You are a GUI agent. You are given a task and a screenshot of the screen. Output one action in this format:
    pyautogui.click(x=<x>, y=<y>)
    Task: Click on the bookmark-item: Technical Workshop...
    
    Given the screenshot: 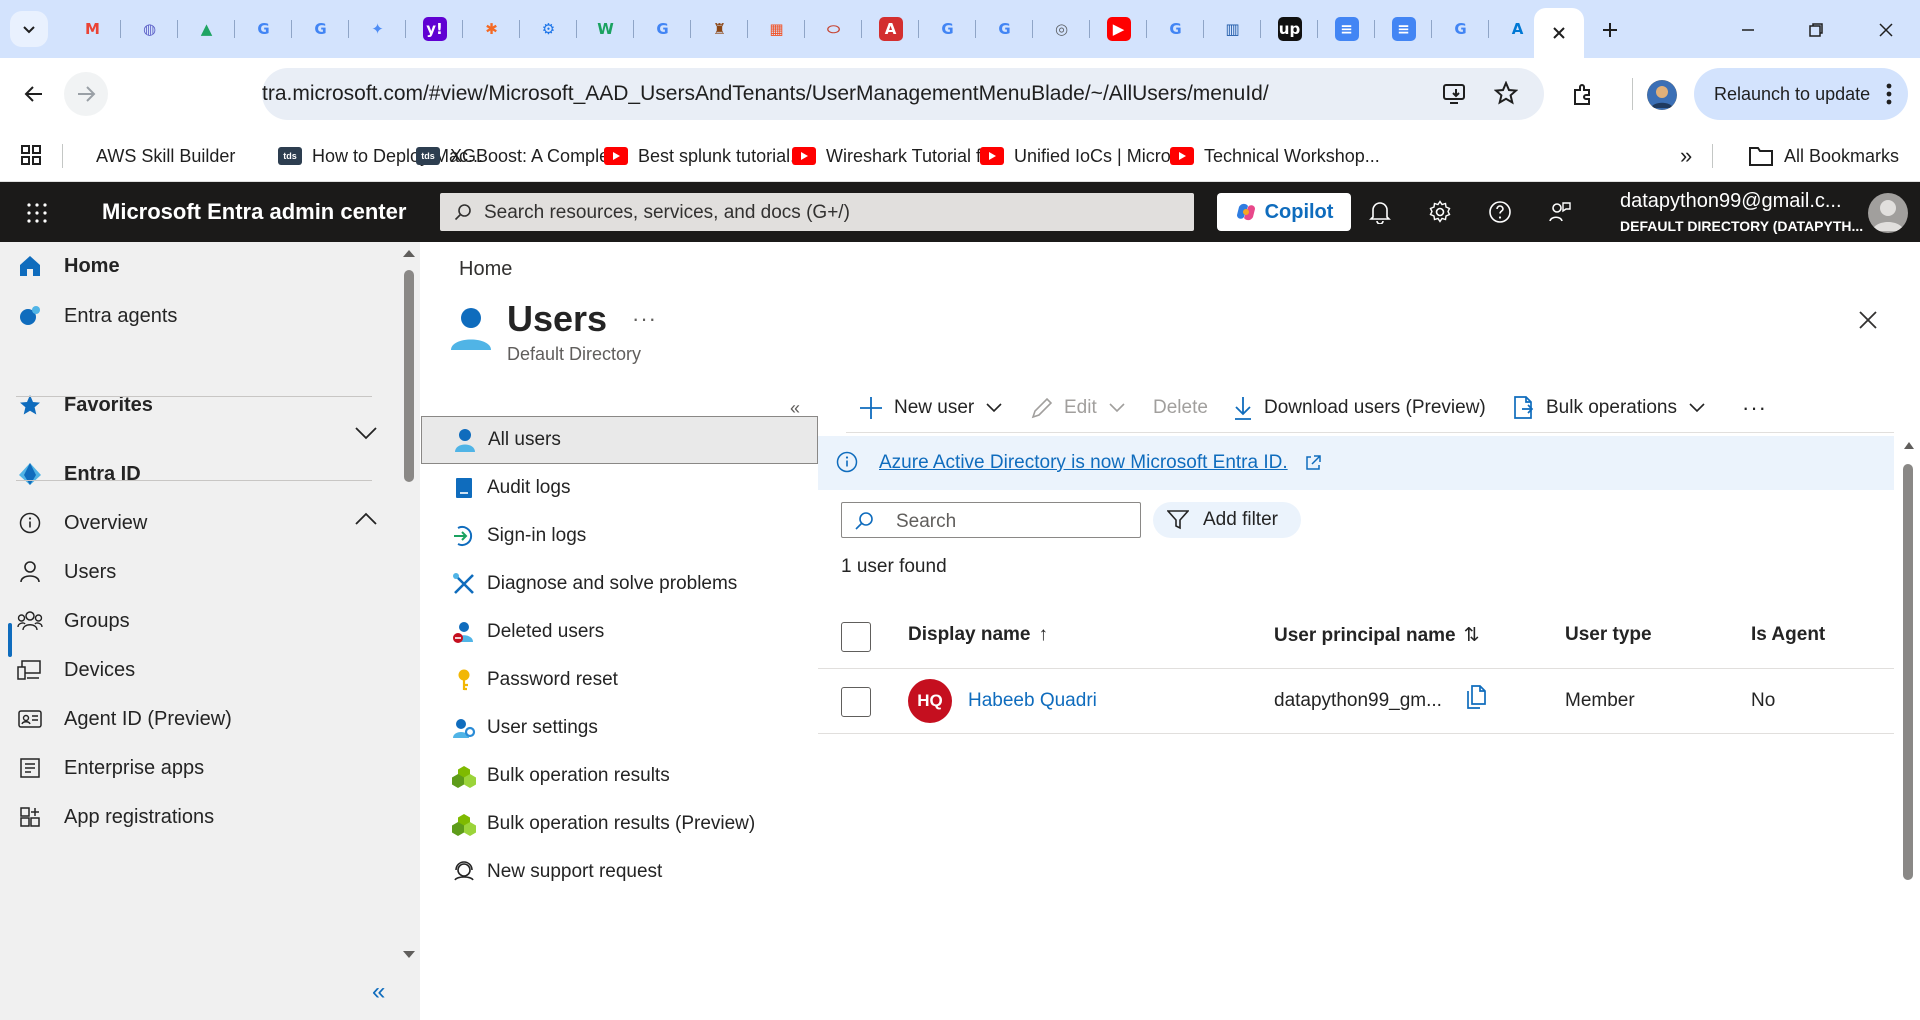 What is the action you would take?
    pyautogui.click(x=1275, y=156)
    